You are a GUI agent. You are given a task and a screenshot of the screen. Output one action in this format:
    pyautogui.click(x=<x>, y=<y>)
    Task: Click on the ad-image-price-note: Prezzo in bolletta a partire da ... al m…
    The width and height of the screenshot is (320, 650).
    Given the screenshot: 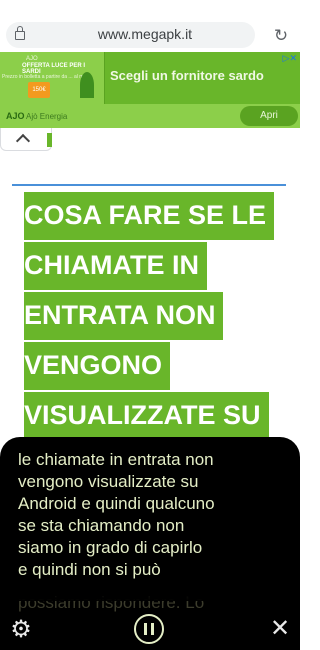 What is the action you would take?
    pyautogui.click(x=47, y=77)
    